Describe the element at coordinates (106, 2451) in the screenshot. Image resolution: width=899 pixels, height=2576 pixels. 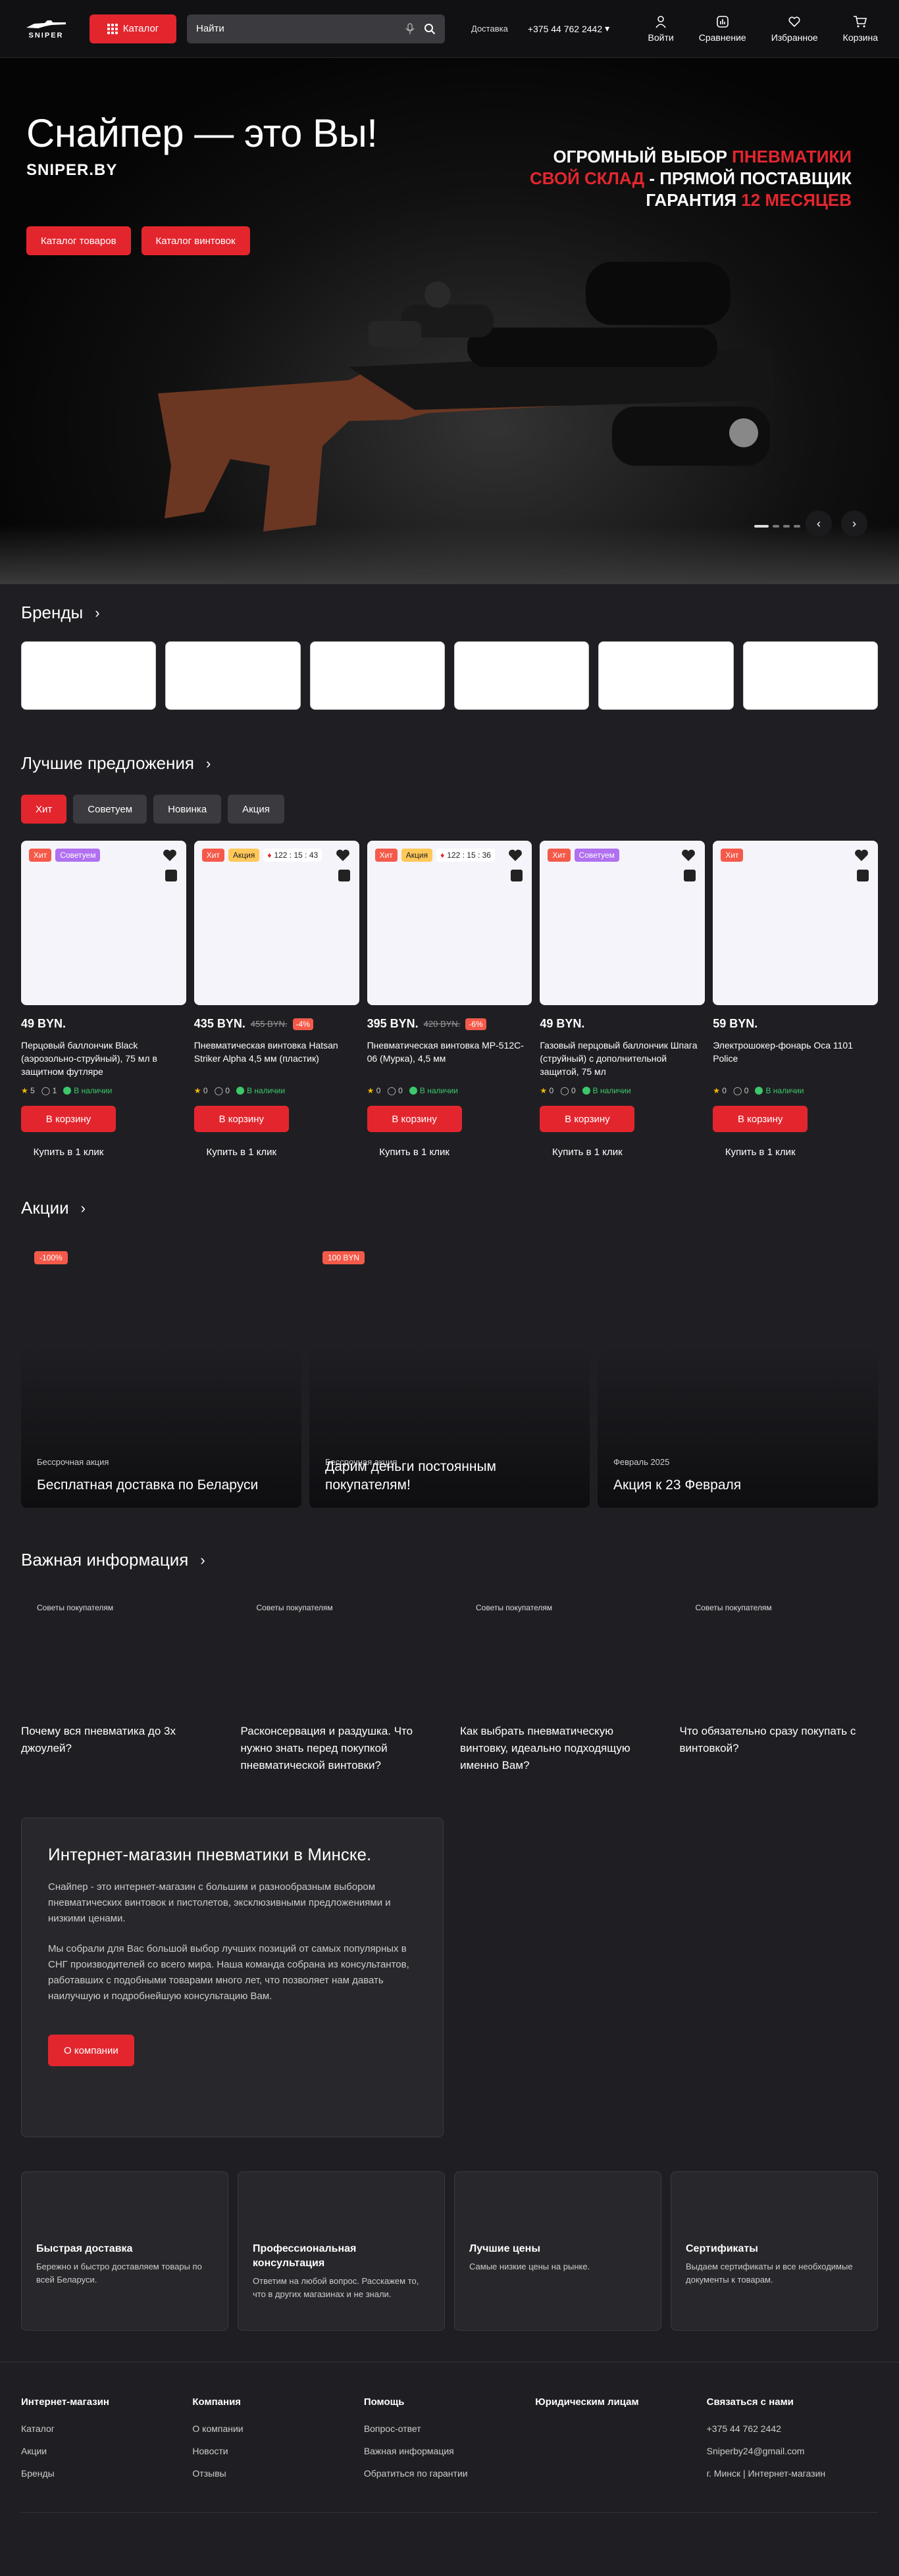
I see `footer-link: Акции` at that location.